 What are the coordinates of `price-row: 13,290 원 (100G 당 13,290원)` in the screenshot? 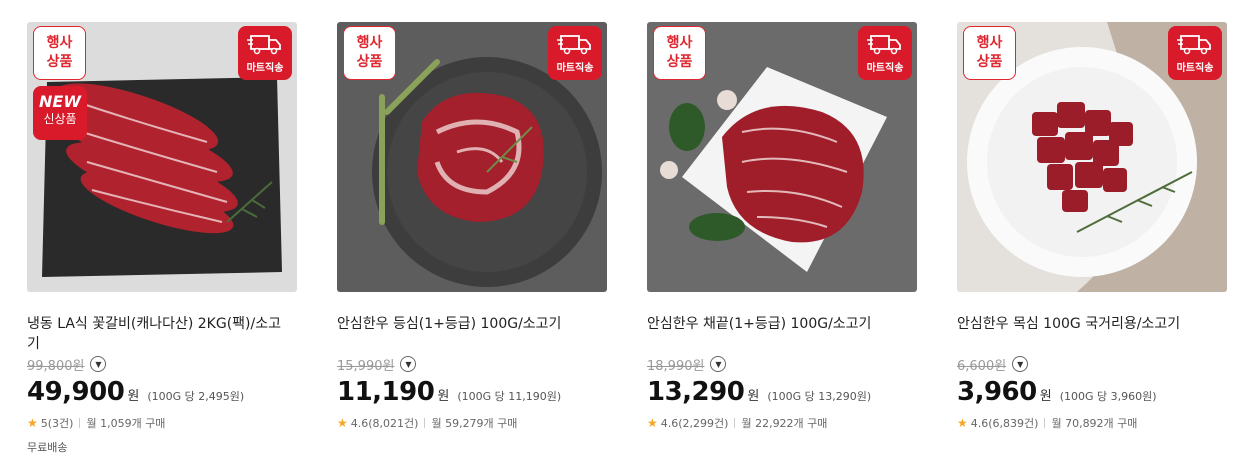 It's located at (782, 392).